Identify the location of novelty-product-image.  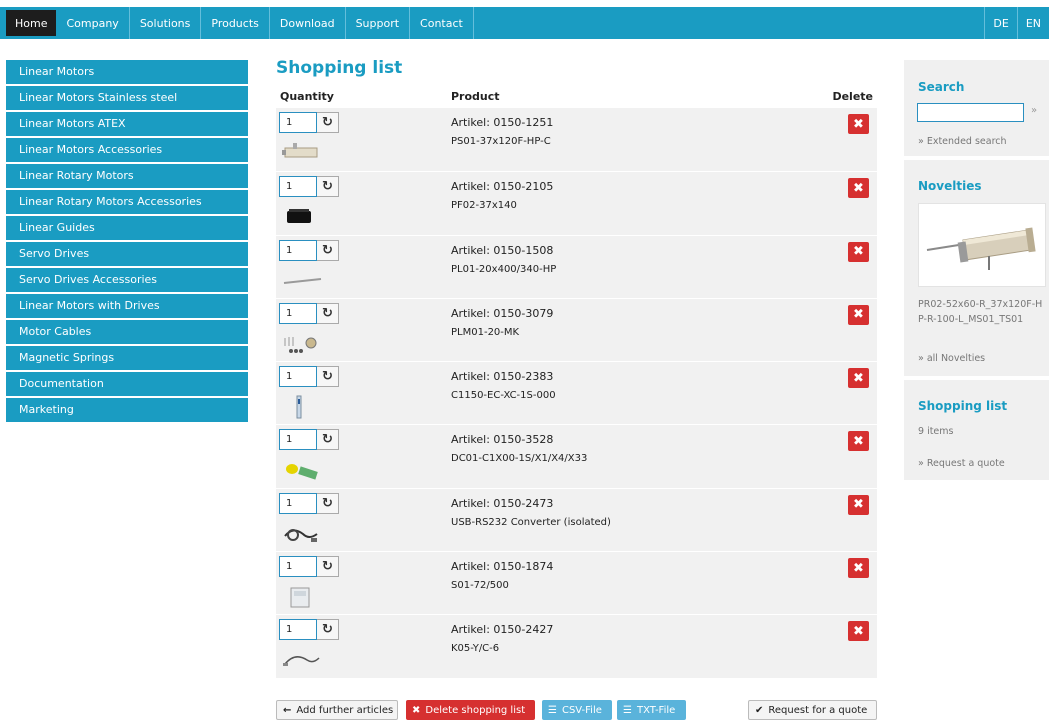
(982, 245).